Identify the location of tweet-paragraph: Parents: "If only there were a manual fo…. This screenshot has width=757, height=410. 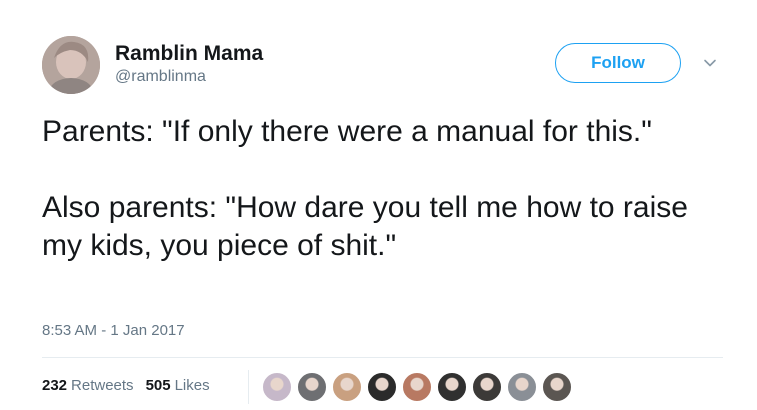
(347, 131).